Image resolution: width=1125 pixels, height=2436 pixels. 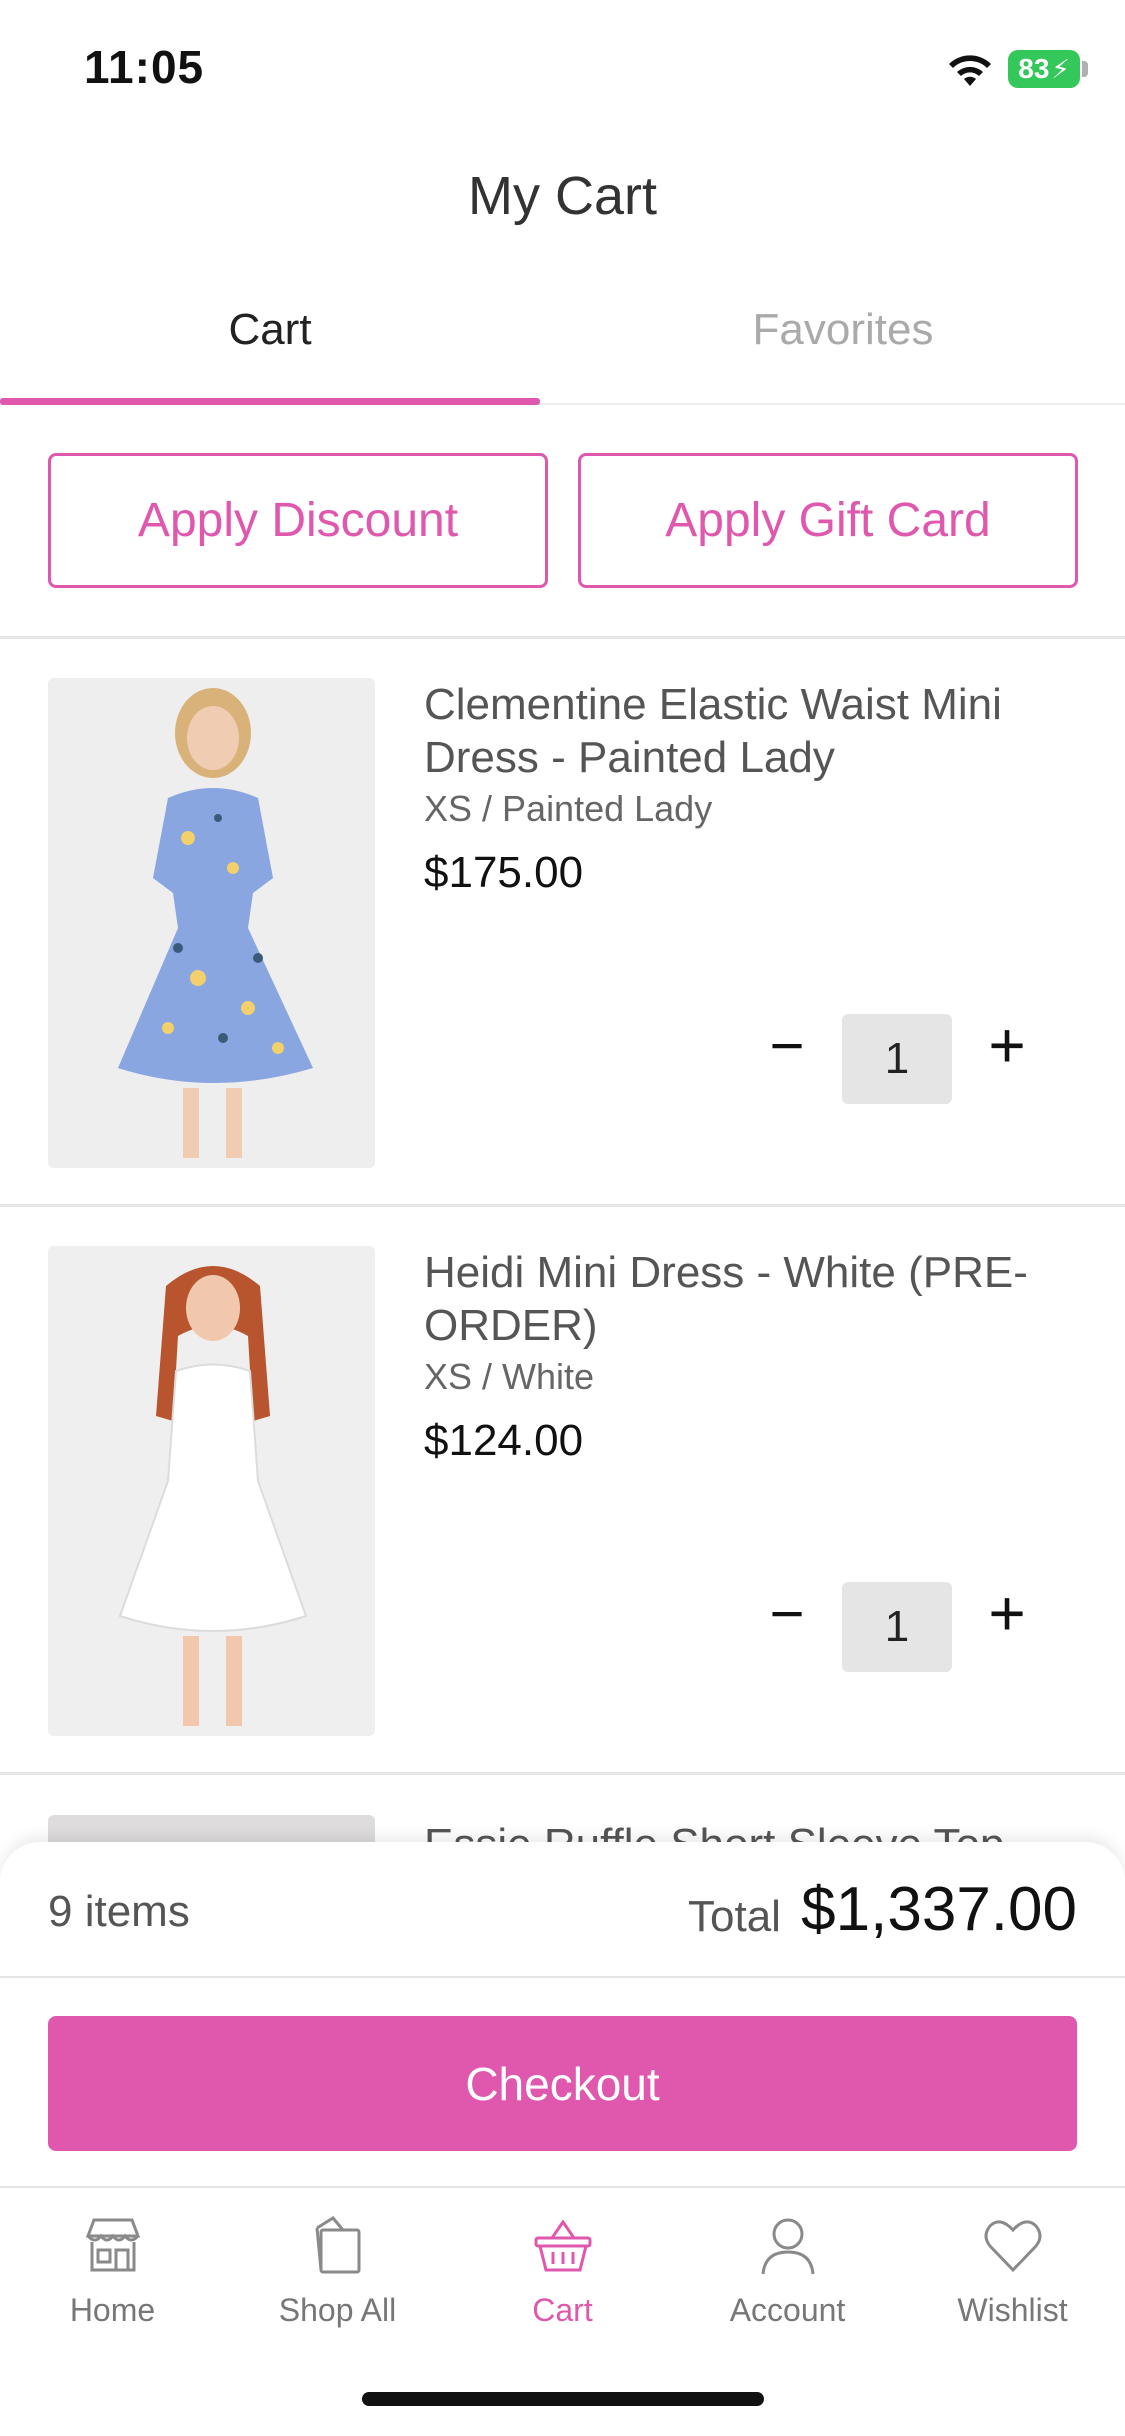 I want to click on product-variant: XS / Painted Lady, so click(x=568, y=808).